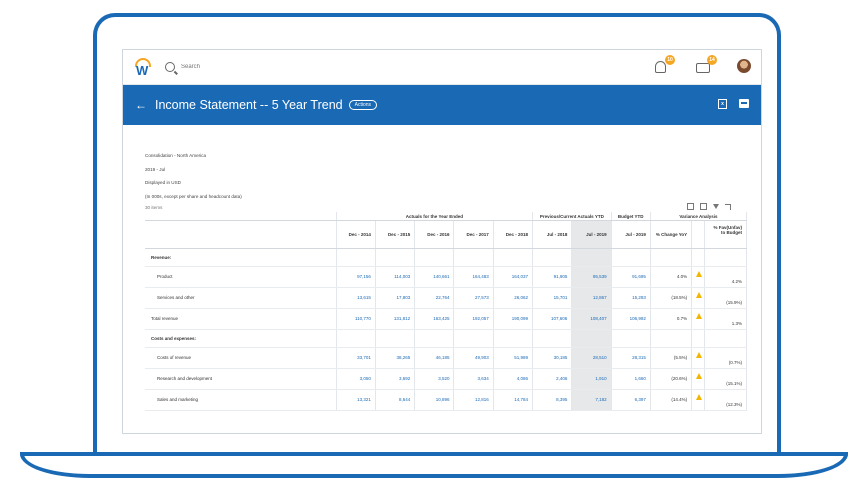  I want to click on cell-value: 15,701, so click(552, 298).